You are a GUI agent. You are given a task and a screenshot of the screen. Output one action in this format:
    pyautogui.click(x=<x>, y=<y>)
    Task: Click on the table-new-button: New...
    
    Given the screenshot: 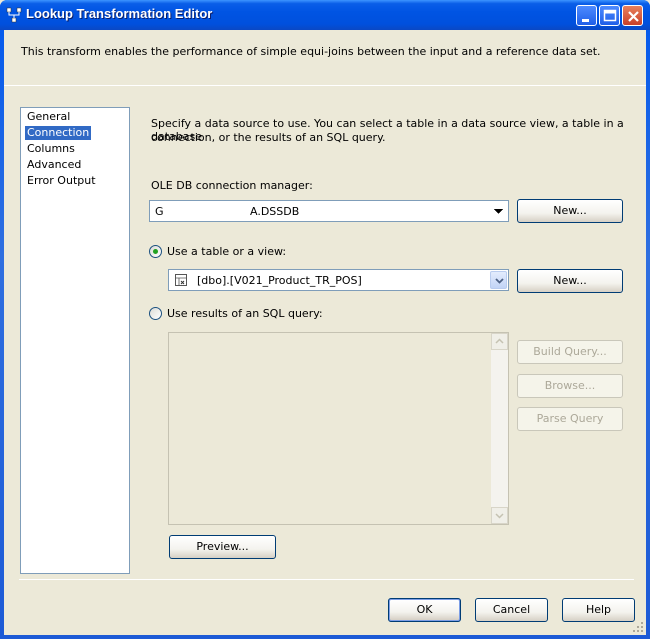 What is the action you would take?
    pyautogui.click(x=570, y=281)
    